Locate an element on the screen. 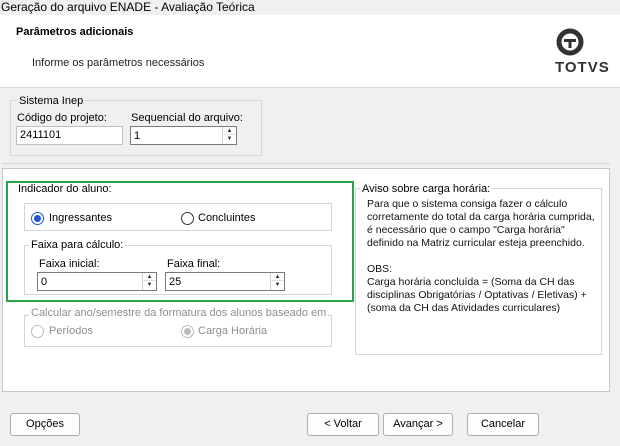 Image resolution: width=620 pixels, height=446 pixels. faixa-inicial-arrows: ▲ ▼ is located at coordinates (149, 281).